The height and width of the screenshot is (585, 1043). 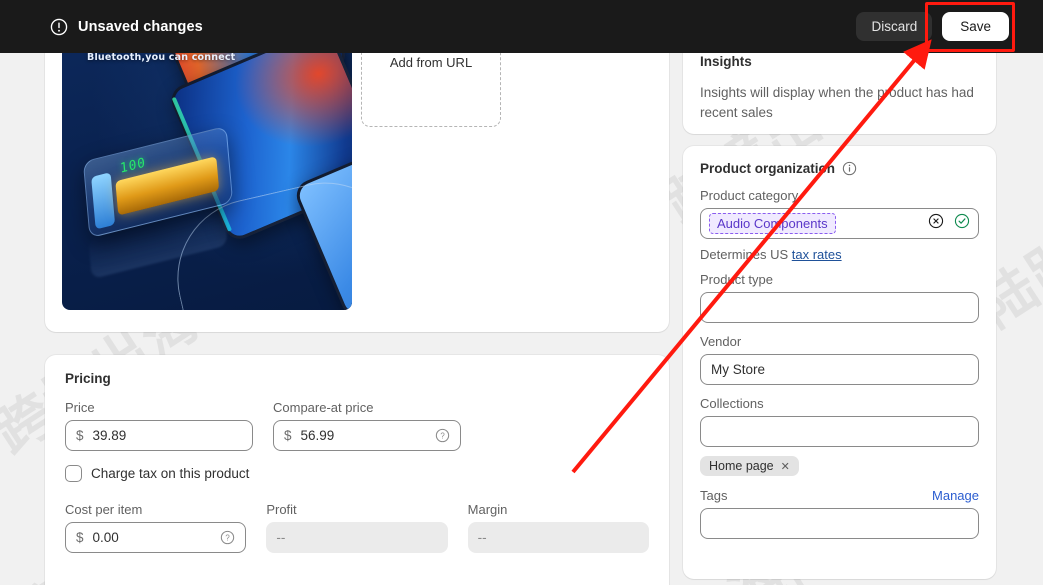 What do you see at coordinates (736, 279) in the screenshot?
I see `product-type-label: Product type` at bounding box center [736, 279].